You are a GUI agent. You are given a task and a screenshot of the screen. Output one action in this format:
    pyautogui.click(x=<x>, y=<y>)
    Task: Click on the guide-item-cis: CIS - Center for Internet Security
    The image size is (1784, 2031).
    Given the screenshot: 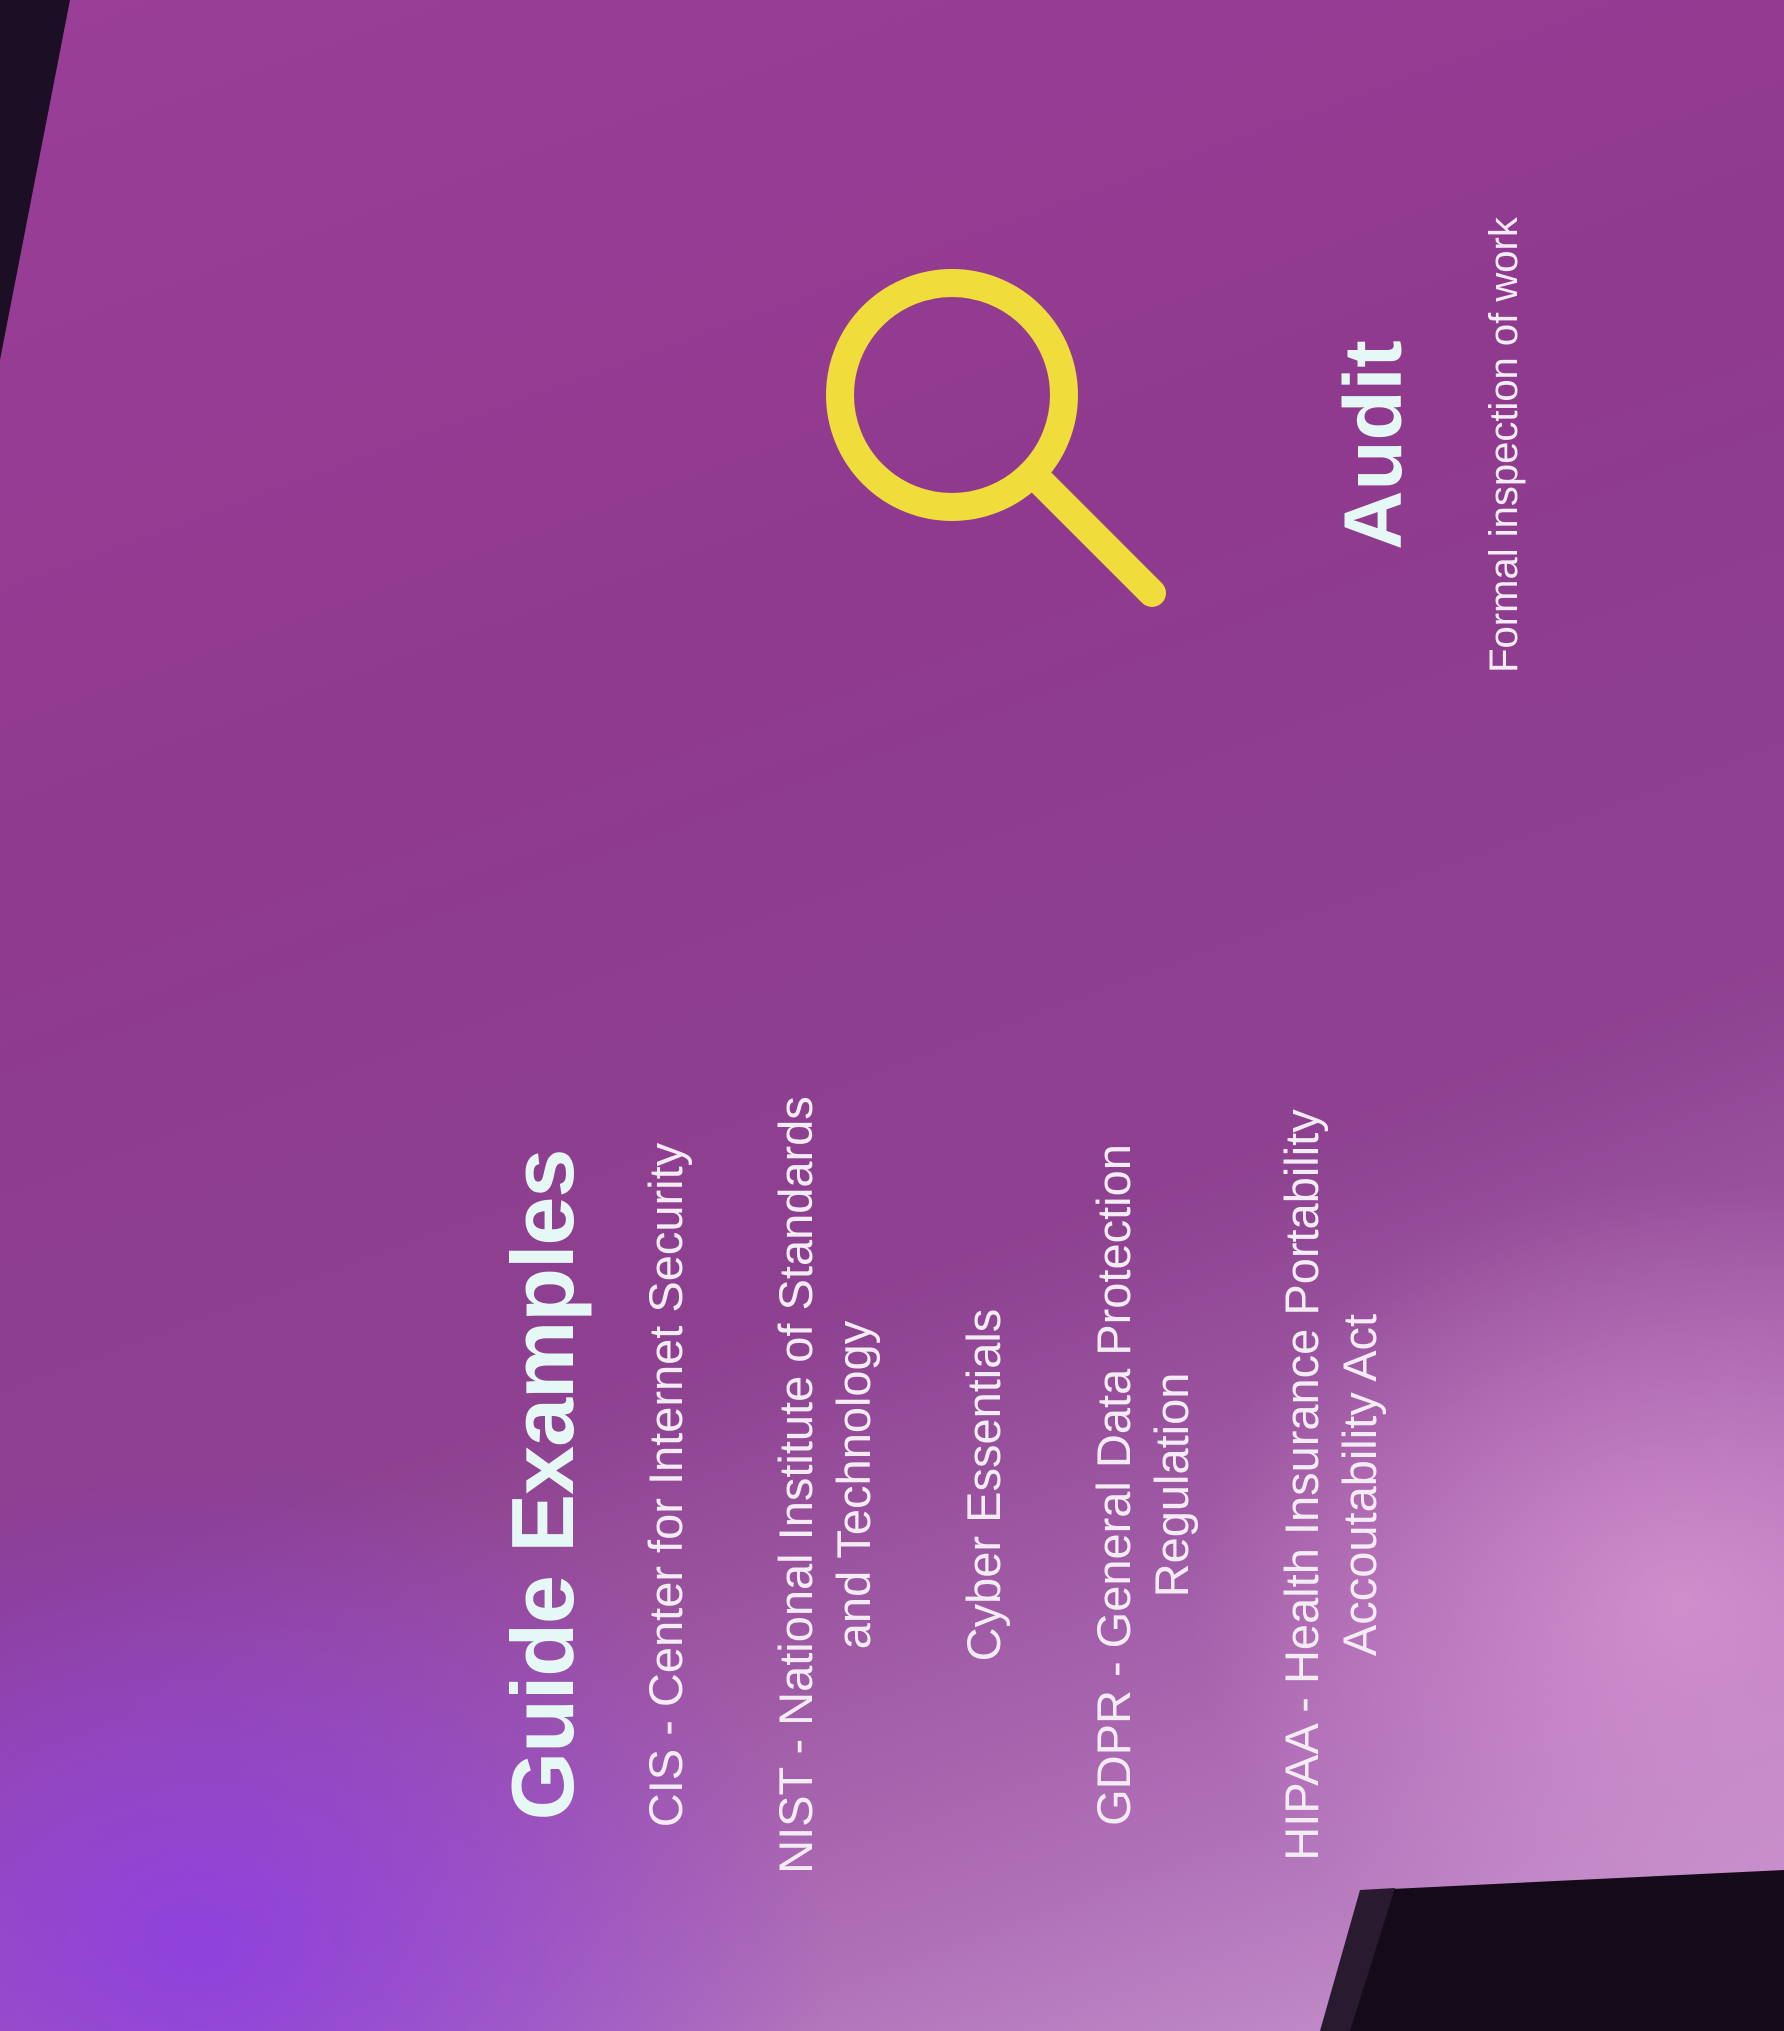 What is the action you would take?
    pyautogui.click(x=666, y=1485)
    